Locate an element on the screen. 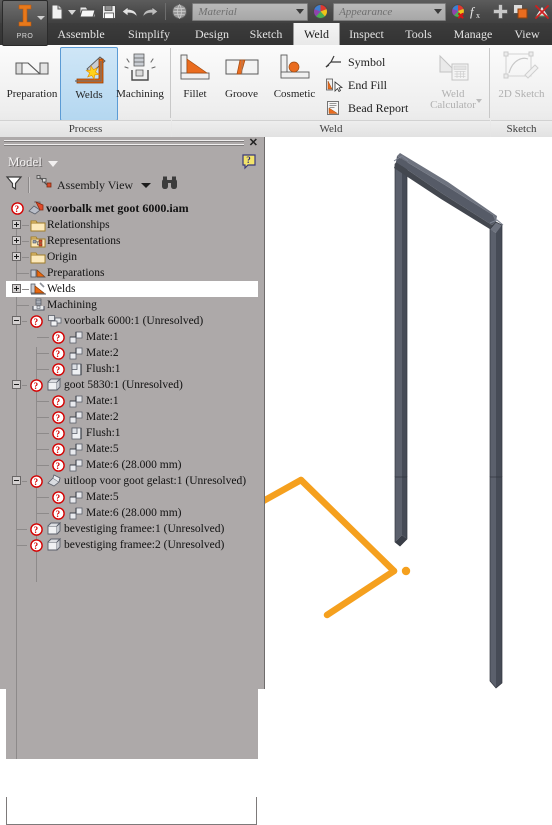  tree-item-bevestiging-framee-2: ? bevestiging framee:2 (Unresolved) is located at coordinates (132, 545).